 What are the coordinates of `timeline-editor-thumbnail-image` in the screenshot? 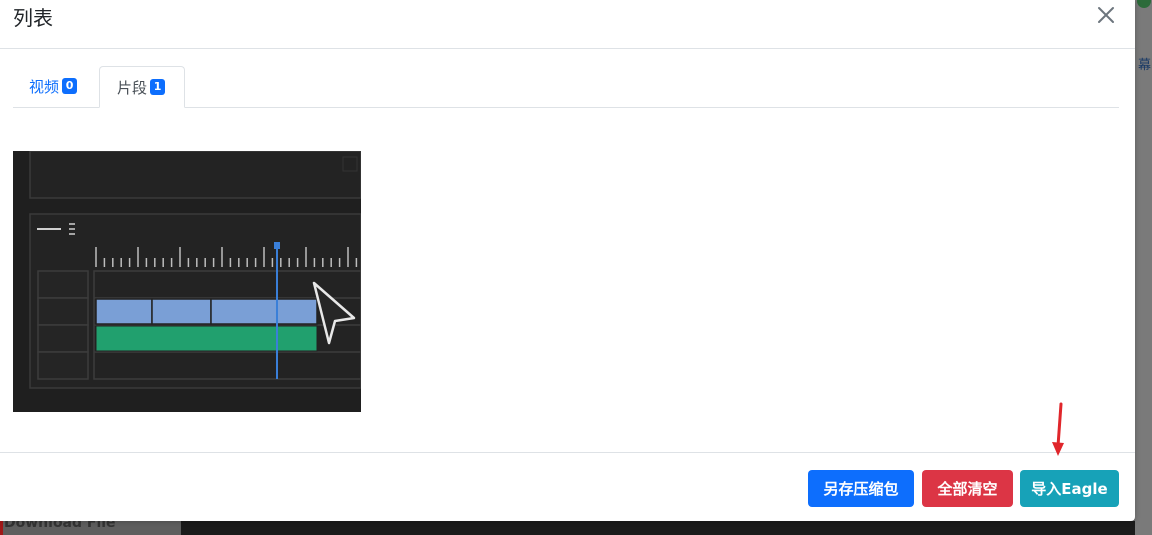 It's located at (187, 281).